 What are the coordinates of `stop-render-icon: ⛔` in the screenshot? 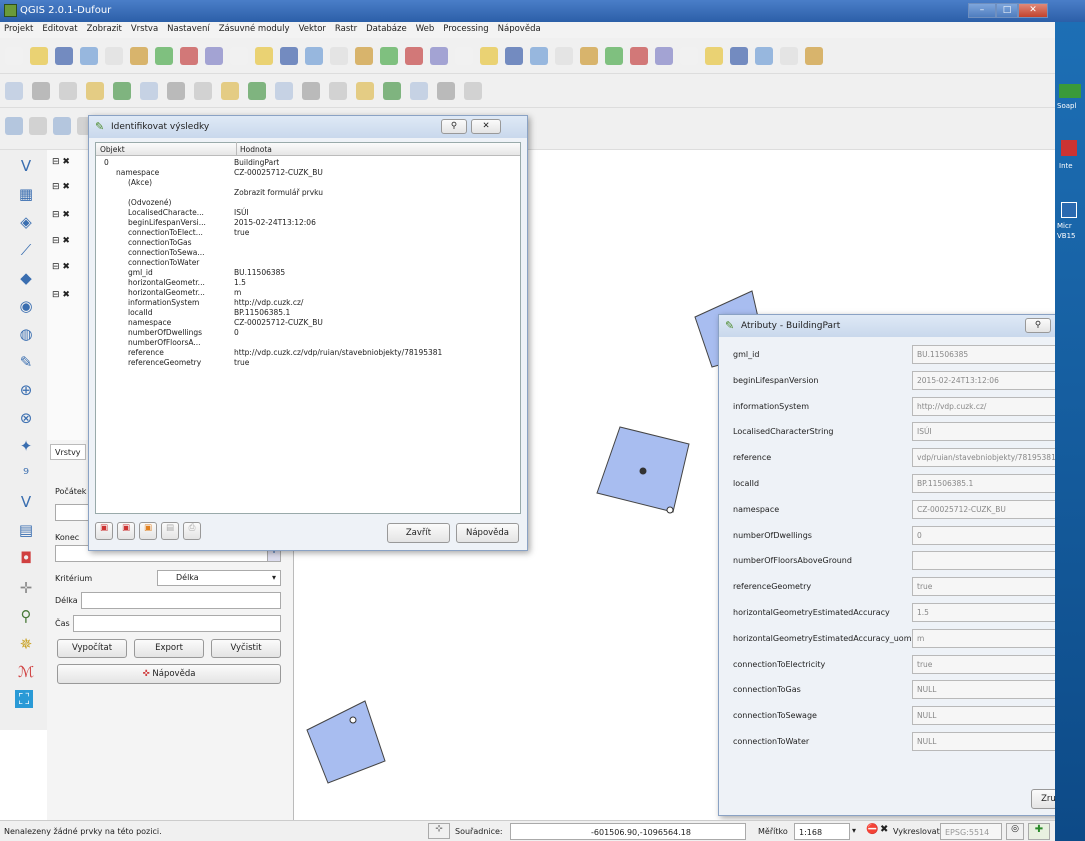 It's located at (872, 829).